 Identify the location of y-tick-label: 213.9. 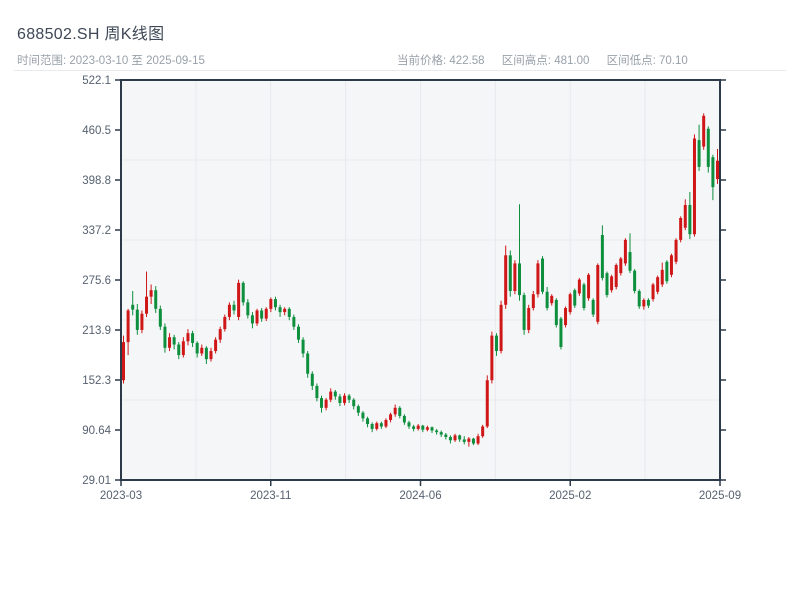
(96, 331).